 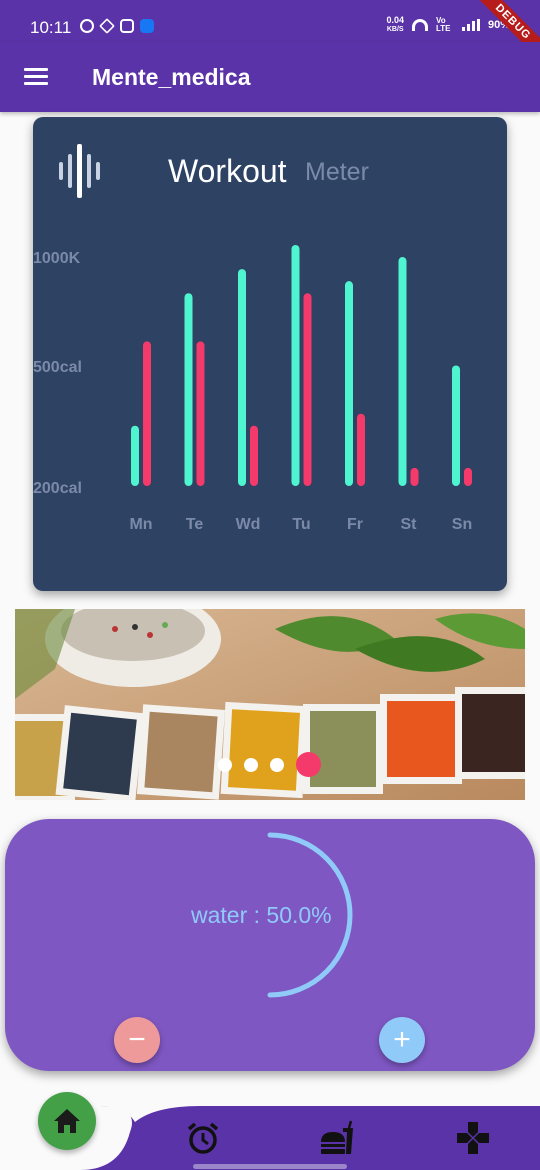 I want to click on carousel-dots, so click(x=269, y=764).